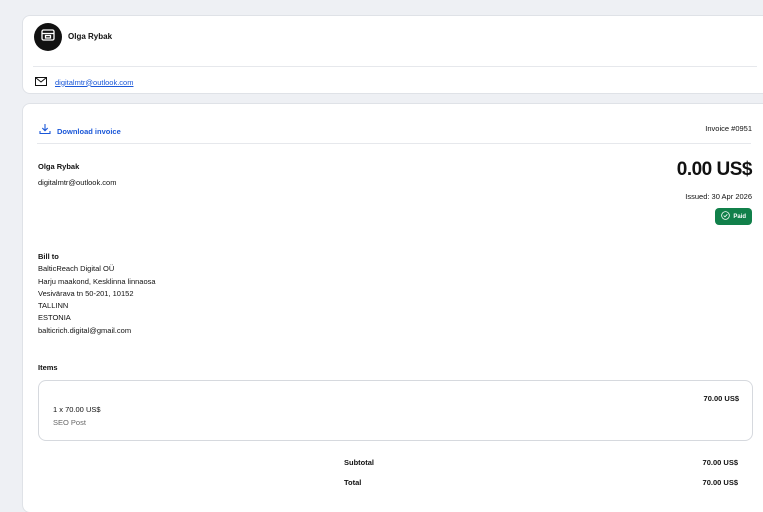 The image size is (763, 512). Describe the element at coordinates (718, 196) in the screenshot. I see `issued-date: Issued: 30 Apr 2026` at that location.